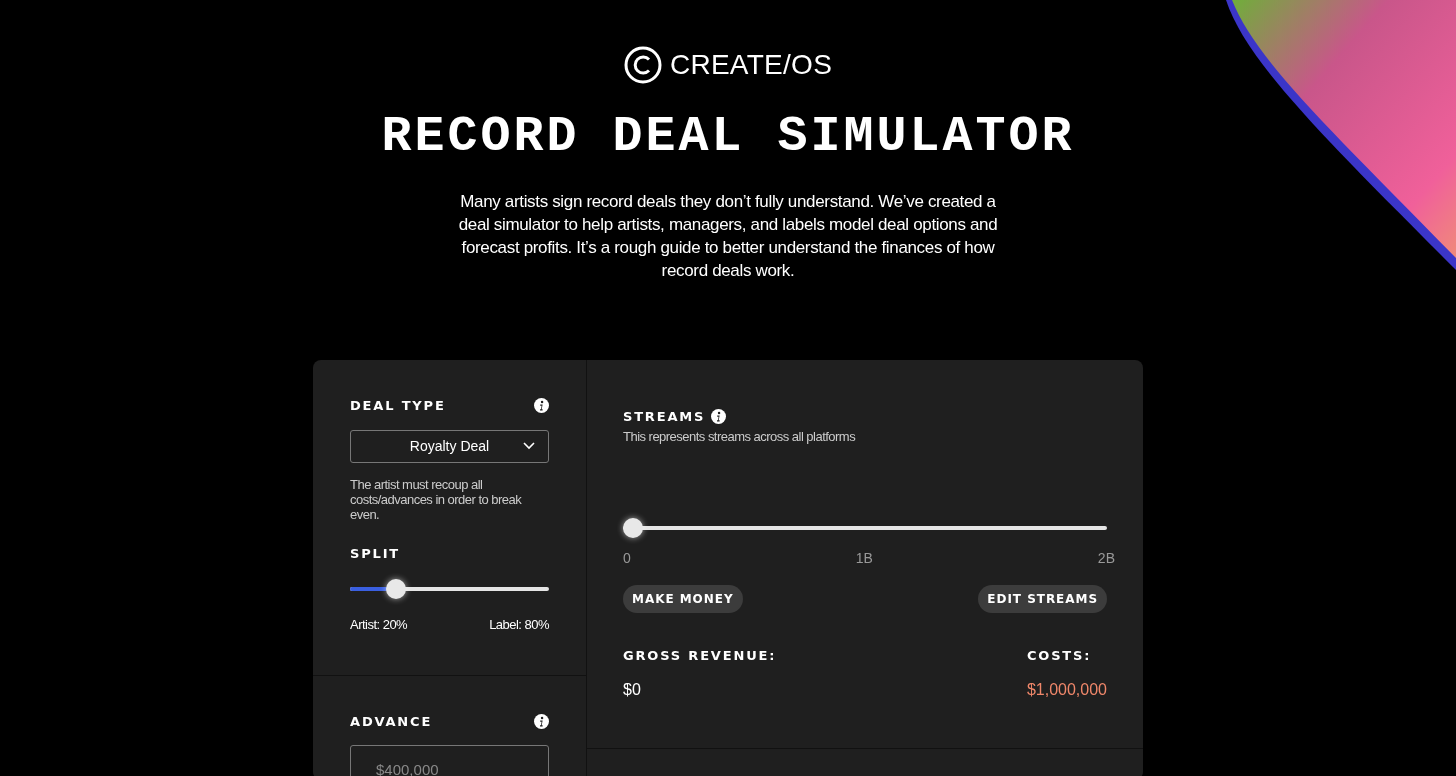  Describe the element at coordinates (728, 236) in the screenshot. I see `intro-paragraph: Many artists sign record deals they don’t fully understand. We’ve created a deal simulator to help artists, managers, and labels model deal options and forecast profits. It’s a rough guide to better understand the finances of how record deals work.` at that location.